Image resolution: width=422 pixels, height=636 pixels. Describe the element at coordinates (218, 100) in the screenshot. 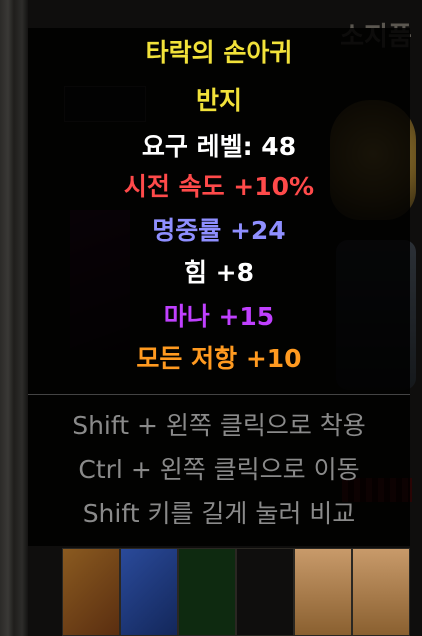

I see `item-type: 반지` at that location.